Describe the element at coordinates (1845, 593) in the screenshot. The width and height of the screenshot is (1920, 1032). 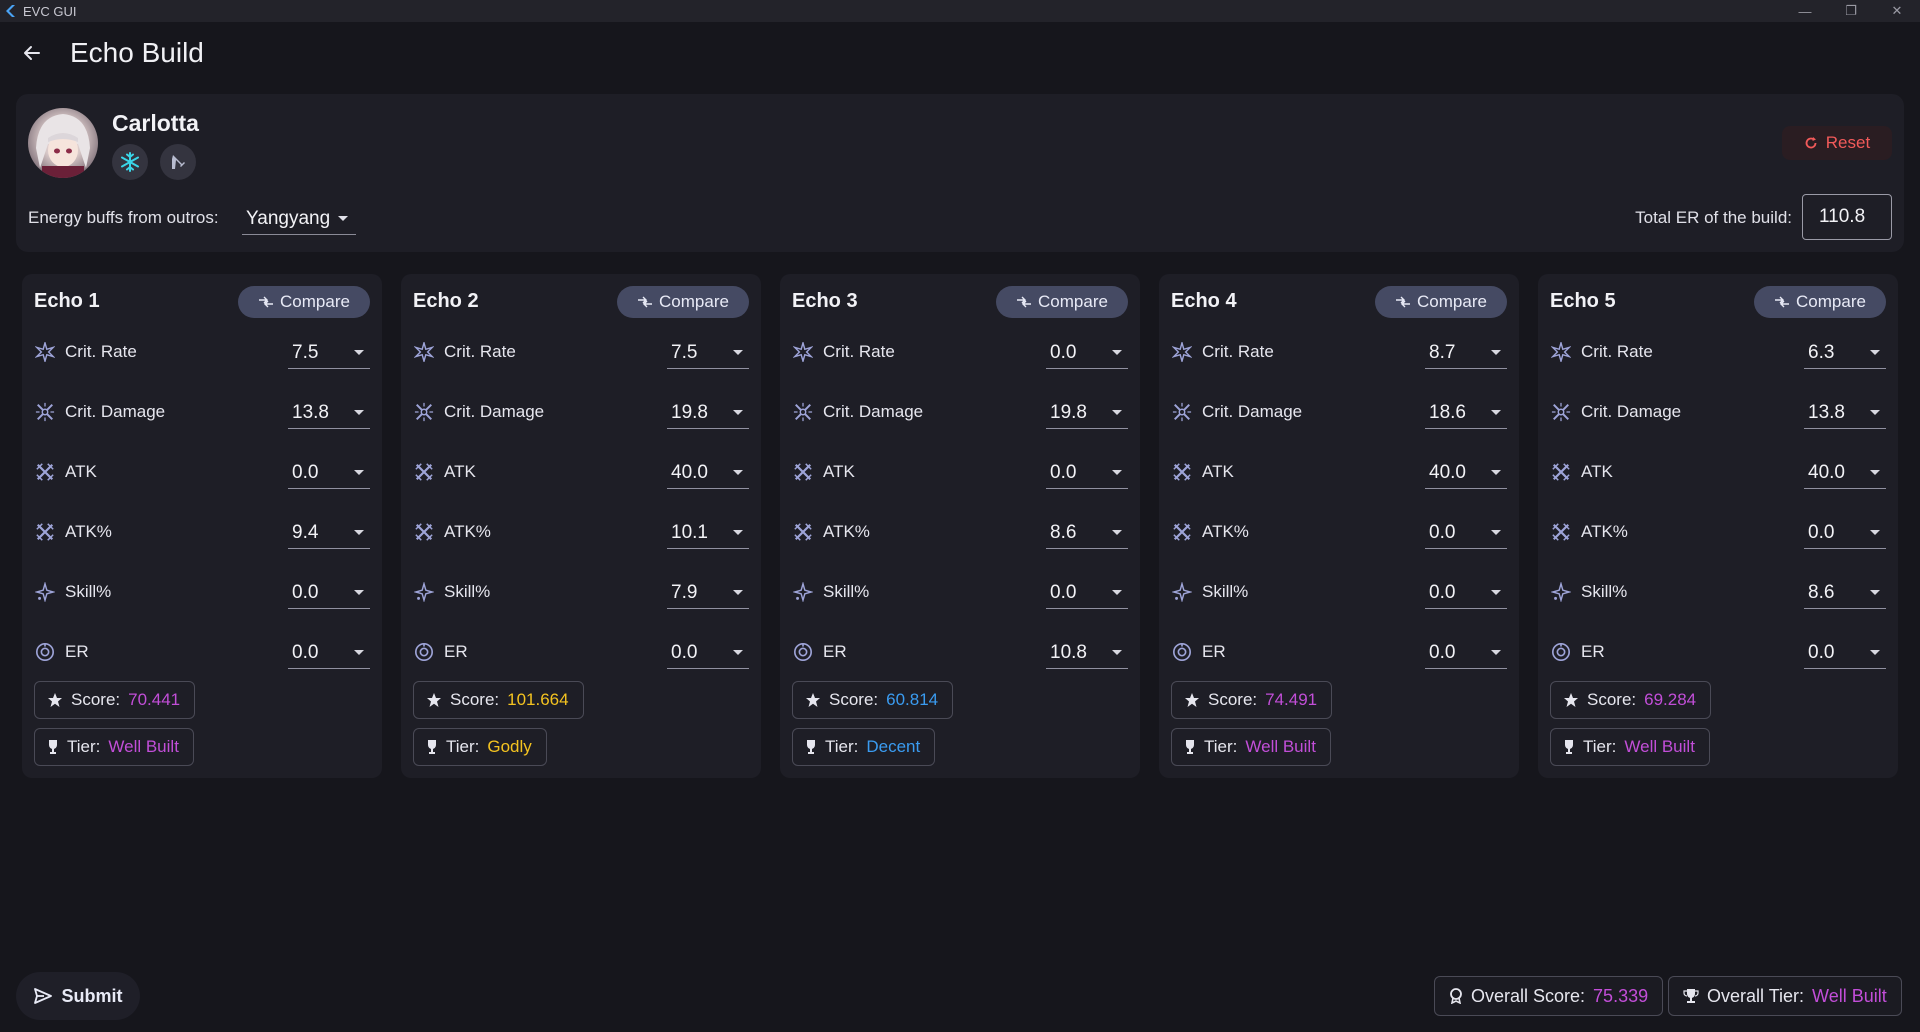
I see `skill-percent-select: 8.6` at that location.